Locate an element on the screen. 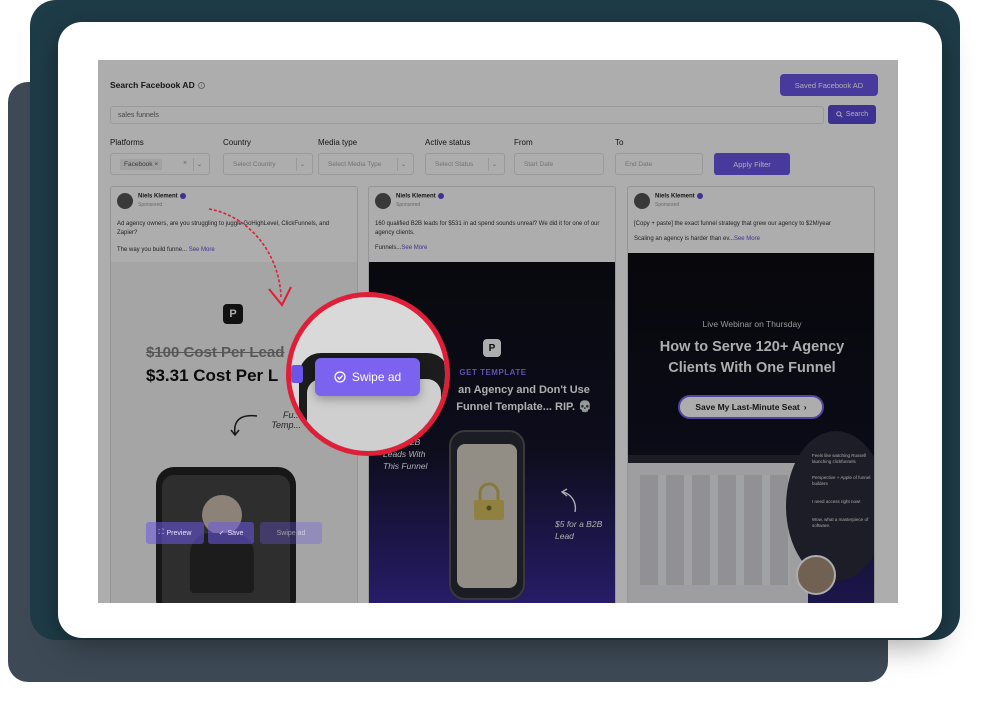 The height and width of the screenshot is (707, 1000). webinar-kicker: Live Webinar on Thursday is located at coordinates (752, 324).